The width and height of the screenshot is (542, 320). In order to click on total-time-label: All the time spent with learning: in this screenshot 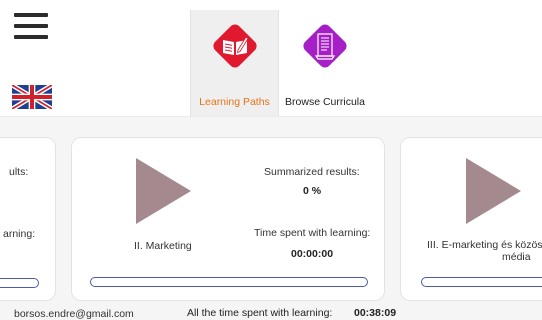, I will do `click(260, 313)`.